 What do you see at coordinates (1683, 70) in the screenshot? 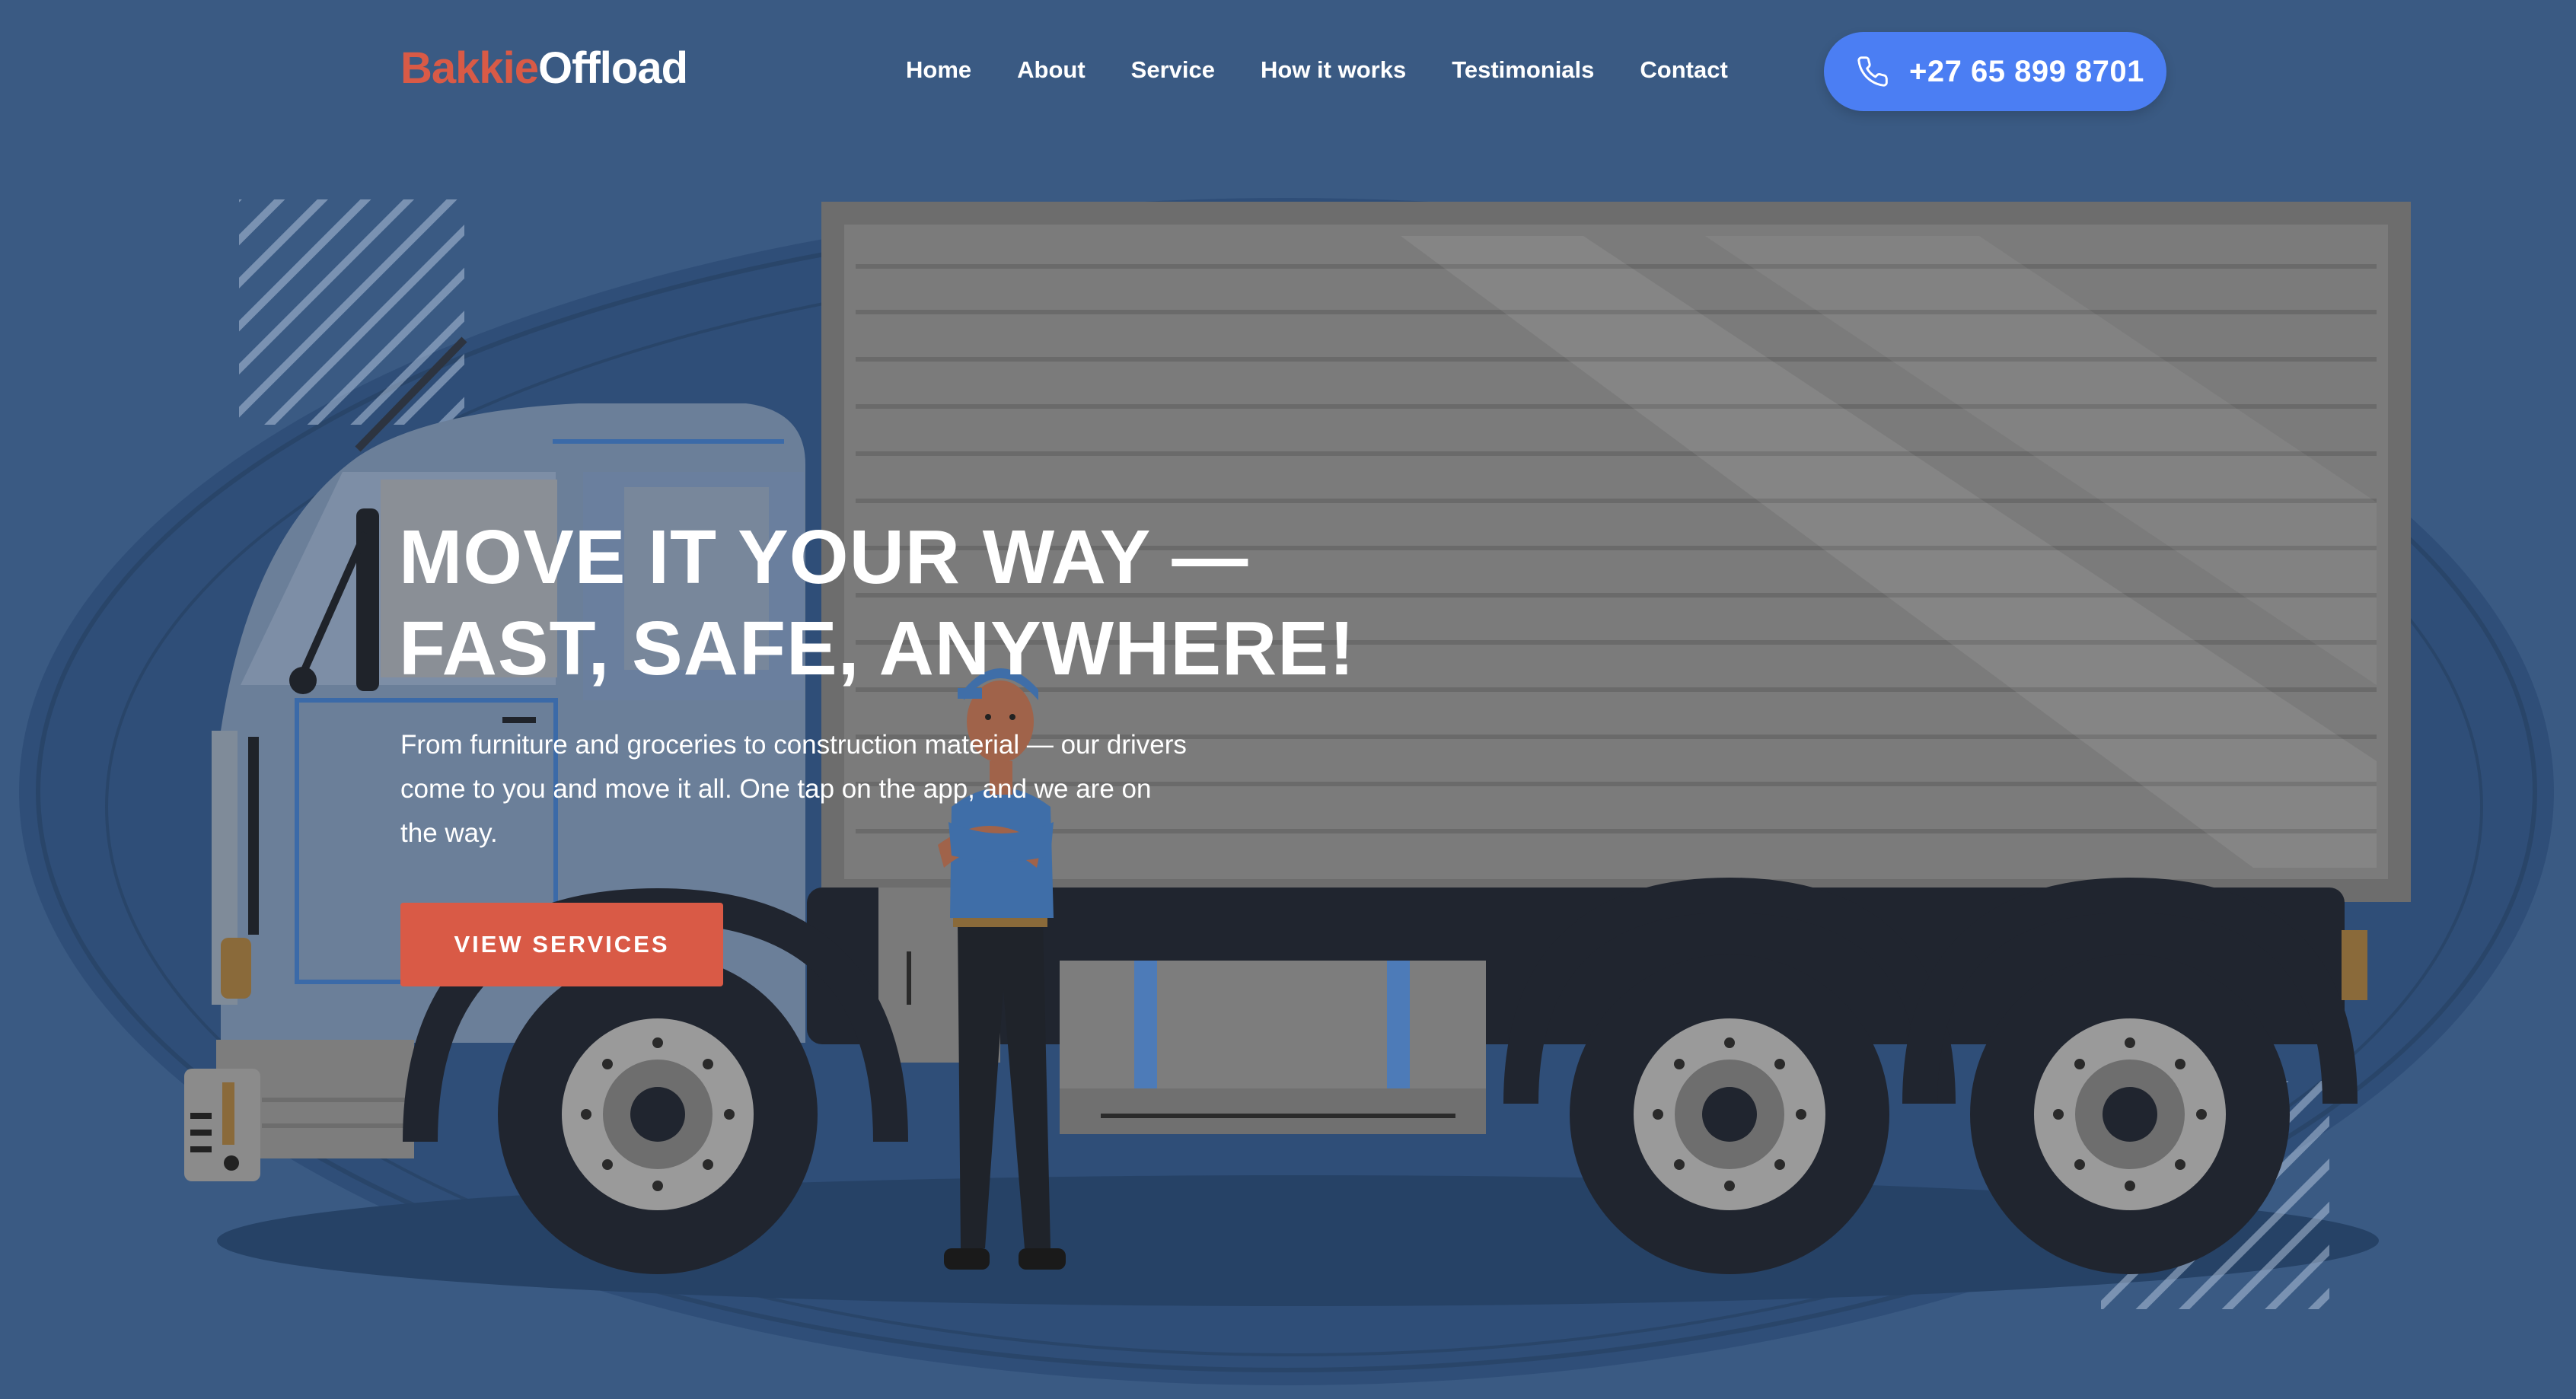
I see `nav-link-contact: Contact` at bounding box center [1683, 70].